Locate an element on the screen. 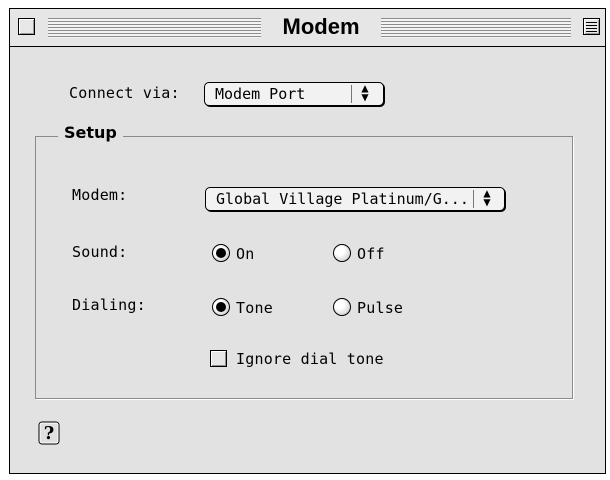 This screenshot has width=610, height=480. modem-label: Modem: is located at coordinates (100, 195).